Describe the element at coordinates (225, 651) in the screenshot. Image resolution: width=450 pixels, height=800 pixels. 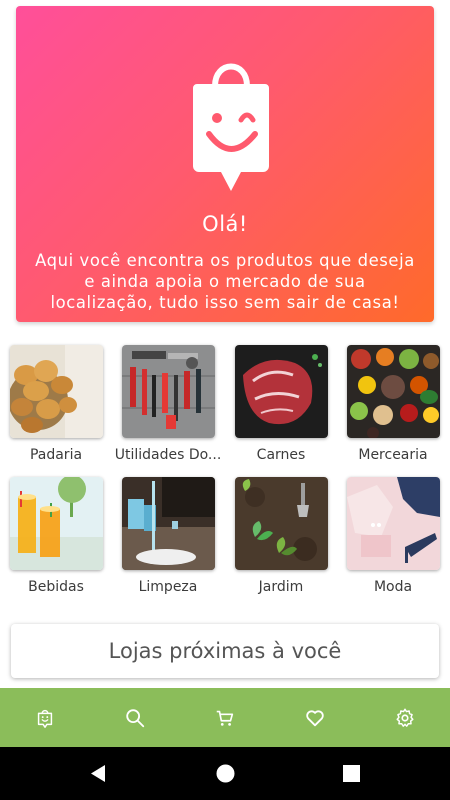
I see `nearby-stores-button: Lojas próximas à você` at that location.